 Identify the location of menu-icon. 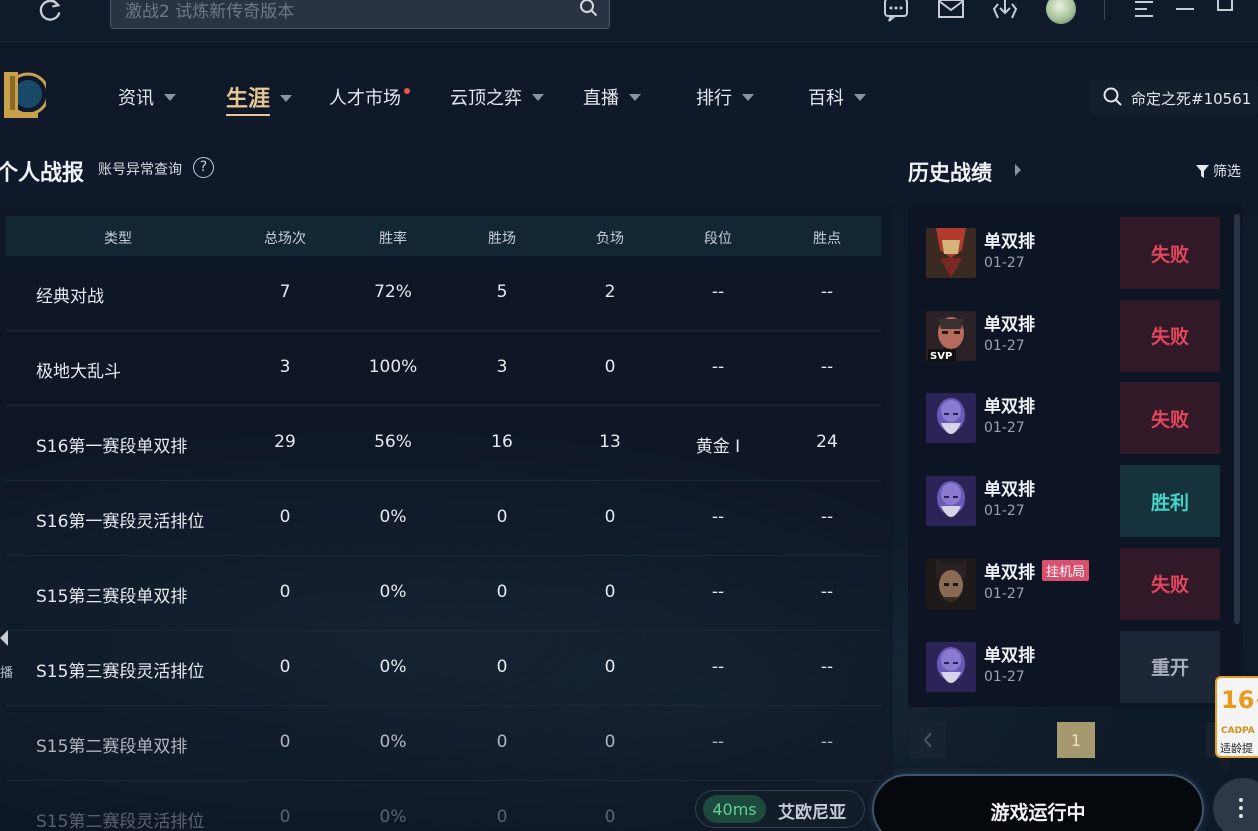
(1144, 10).